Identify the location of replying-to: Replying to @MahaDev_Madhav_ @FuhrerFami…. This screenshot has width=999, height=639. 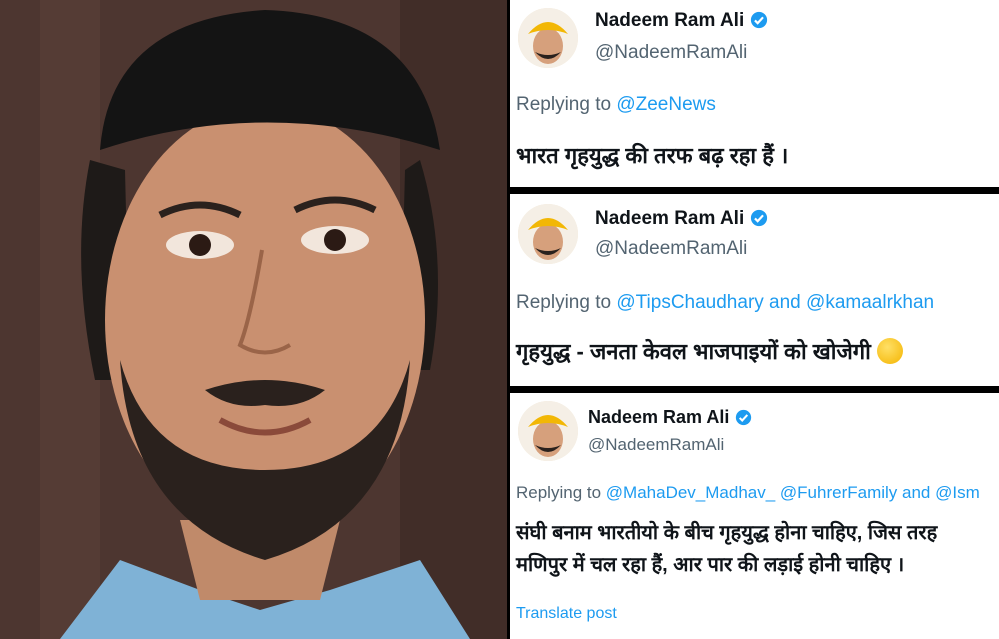
(748, 493).